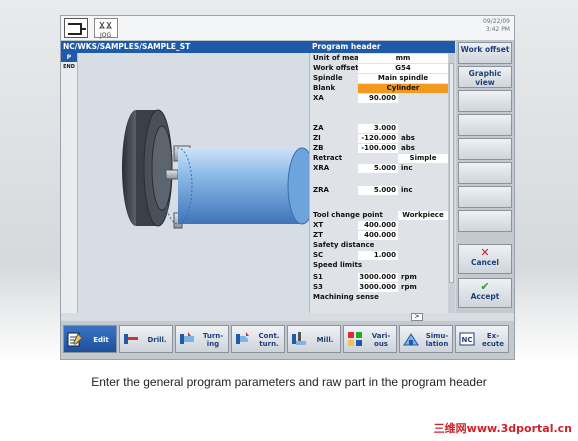 The height and width of the screenshot is (441, 578). Describe the element at coordinates (299, 338) in the screenshot. I see `milling-icon` at that location.